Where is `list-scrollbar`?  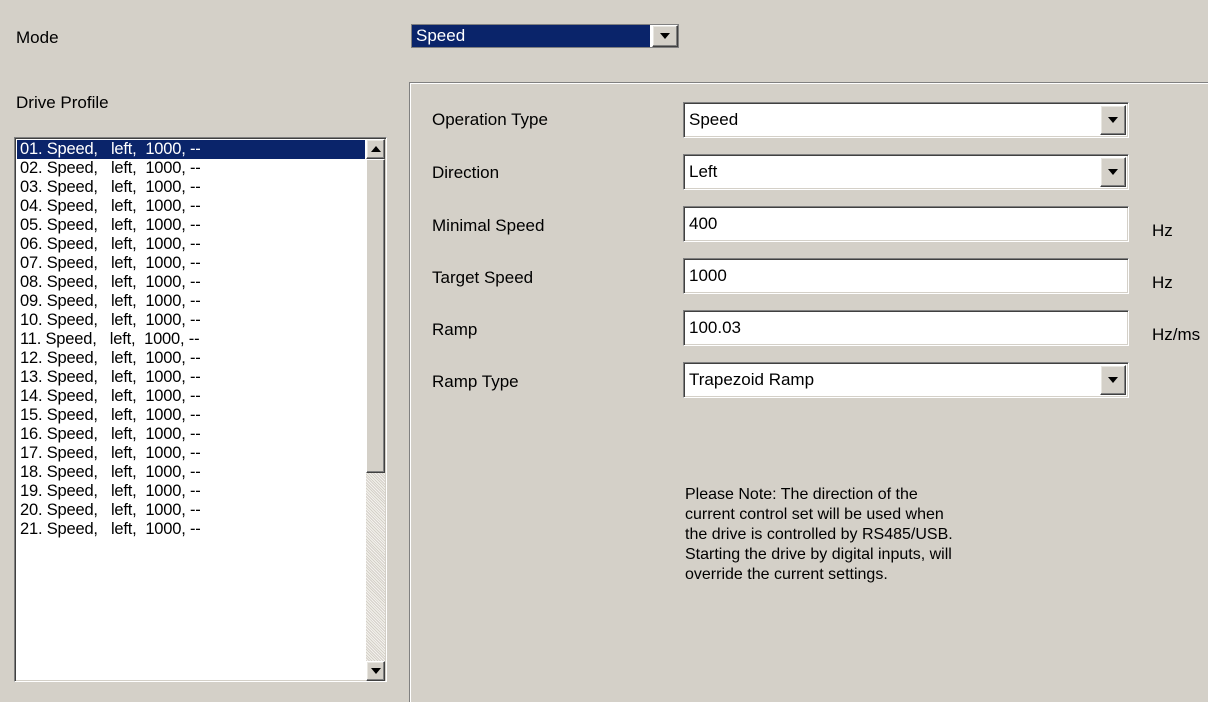
list-scrollbar is located at coordinates (375, 410).